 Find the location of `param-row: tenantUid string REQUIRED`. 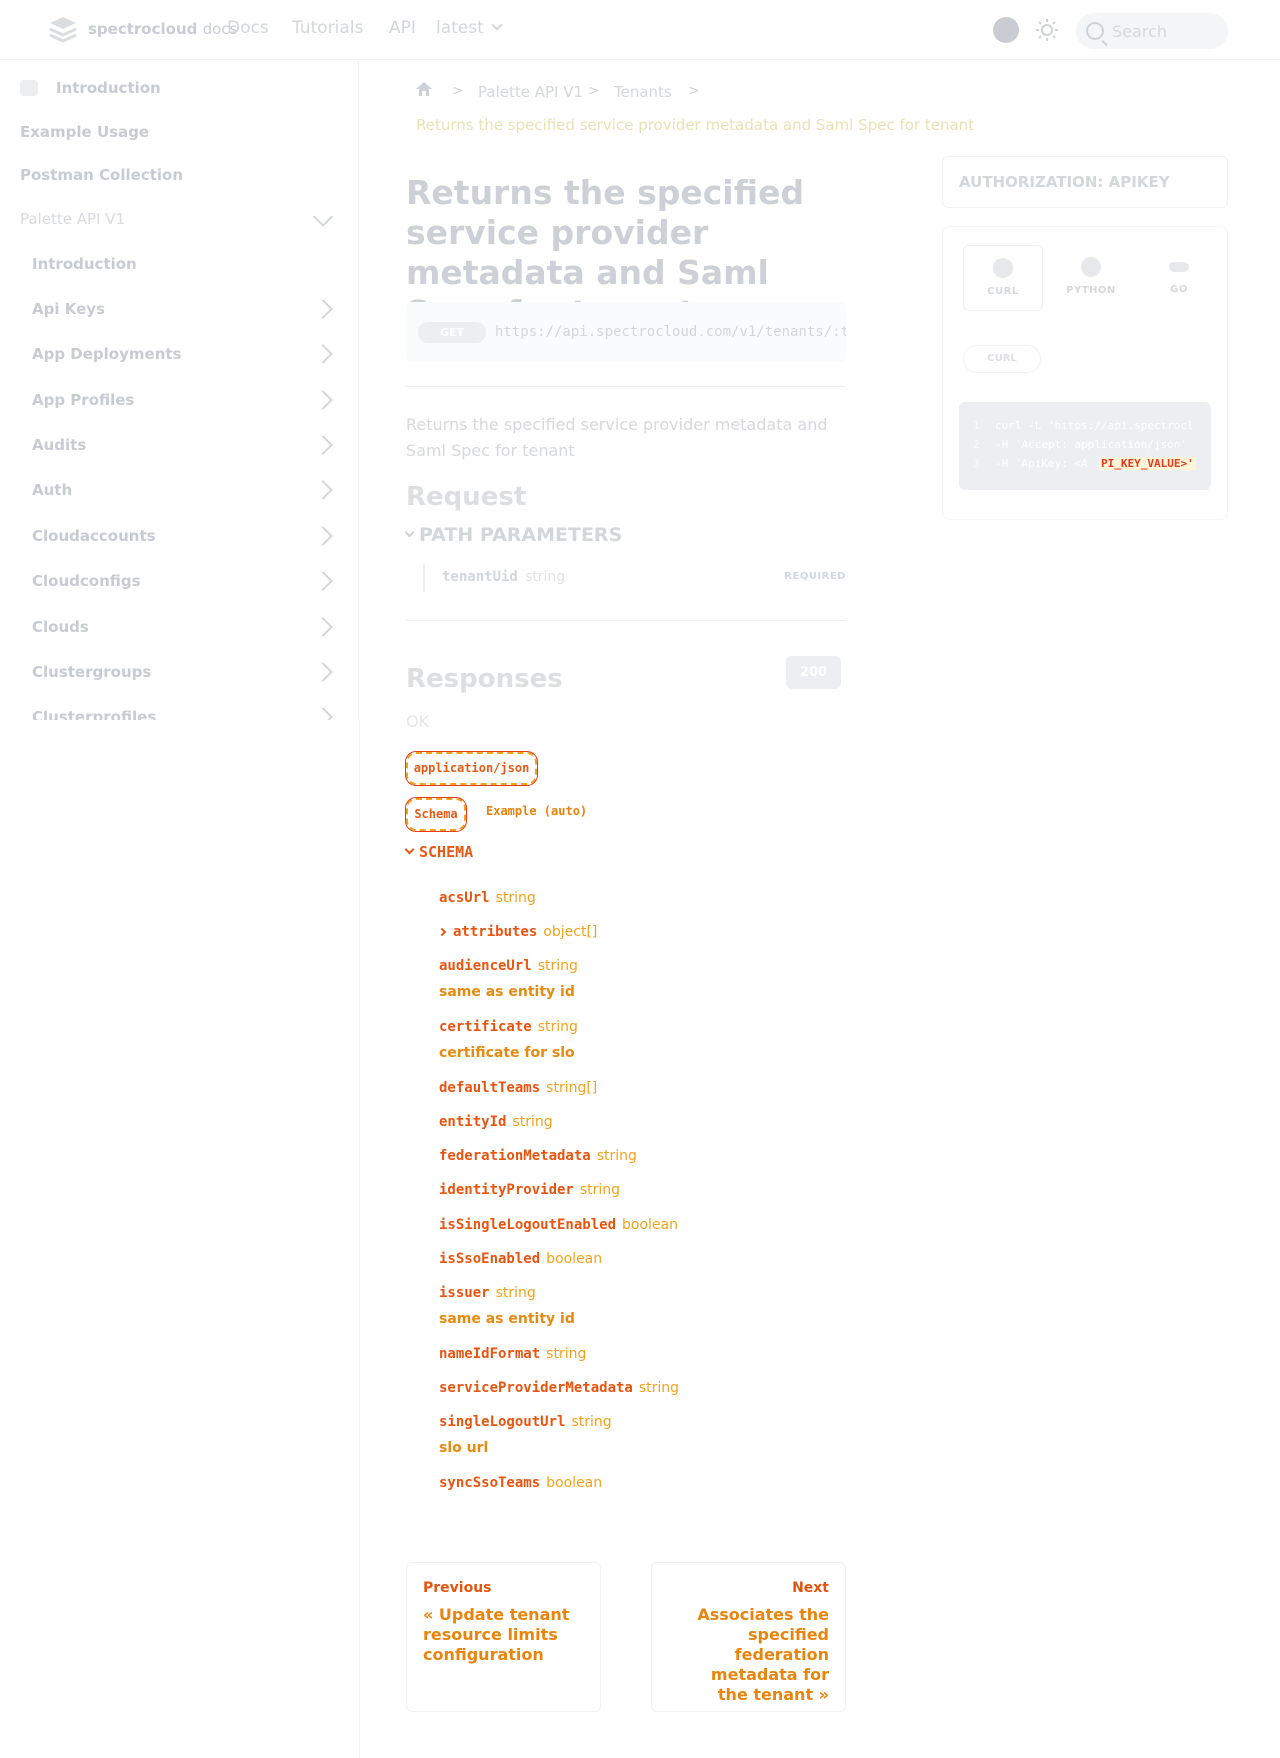

param-row: tenantUid string REQUIRED is located at coordinates (634, 578).